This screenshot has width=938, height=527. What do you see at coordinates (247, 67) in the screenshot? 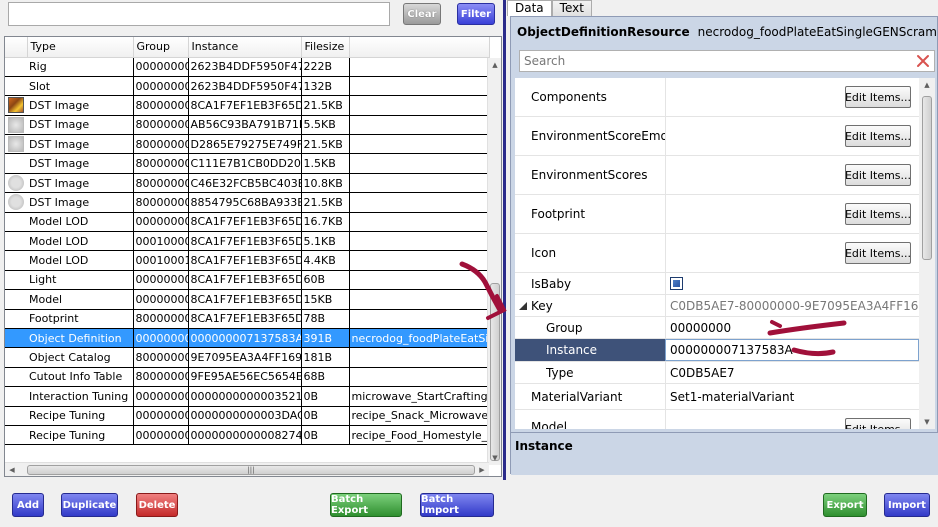
I see `table-row: Rig 00000000 2623B4DDF5950F47 222B` at bounding box center [247, 67].